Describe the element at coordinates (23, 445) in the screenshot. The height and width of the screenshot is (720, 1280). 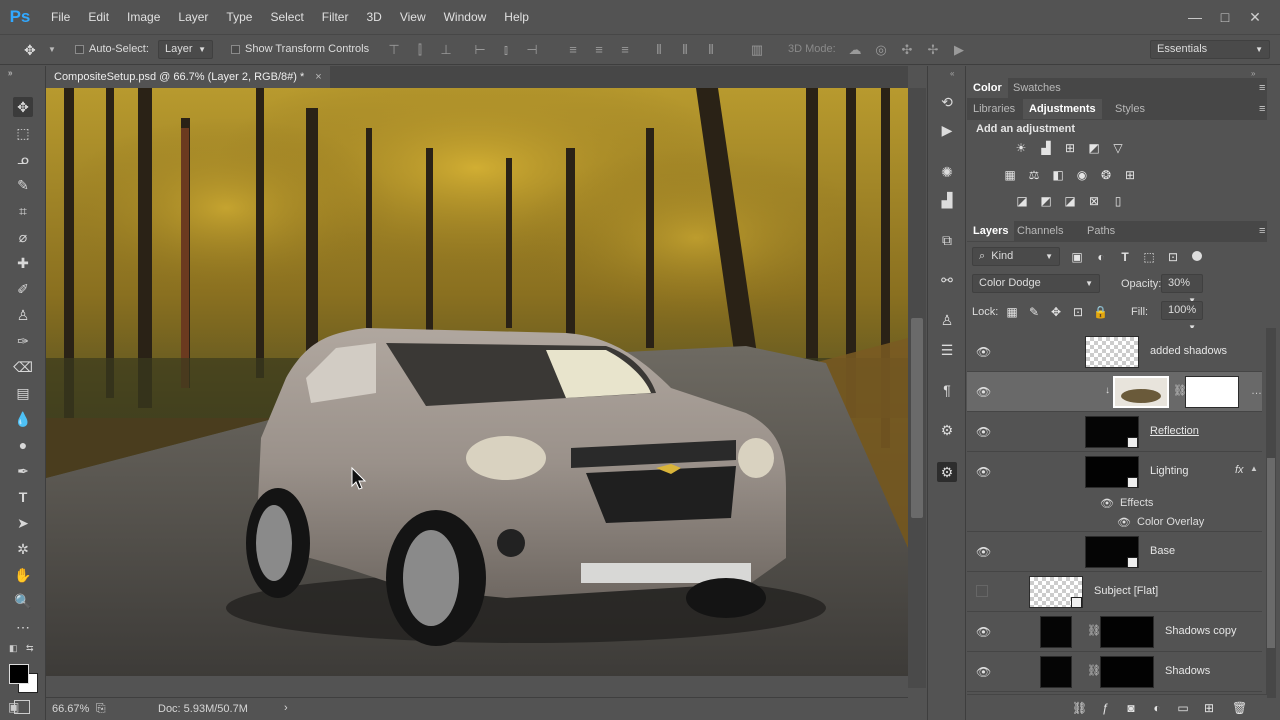
I see `dodge-tool-icon: ●` at that location.